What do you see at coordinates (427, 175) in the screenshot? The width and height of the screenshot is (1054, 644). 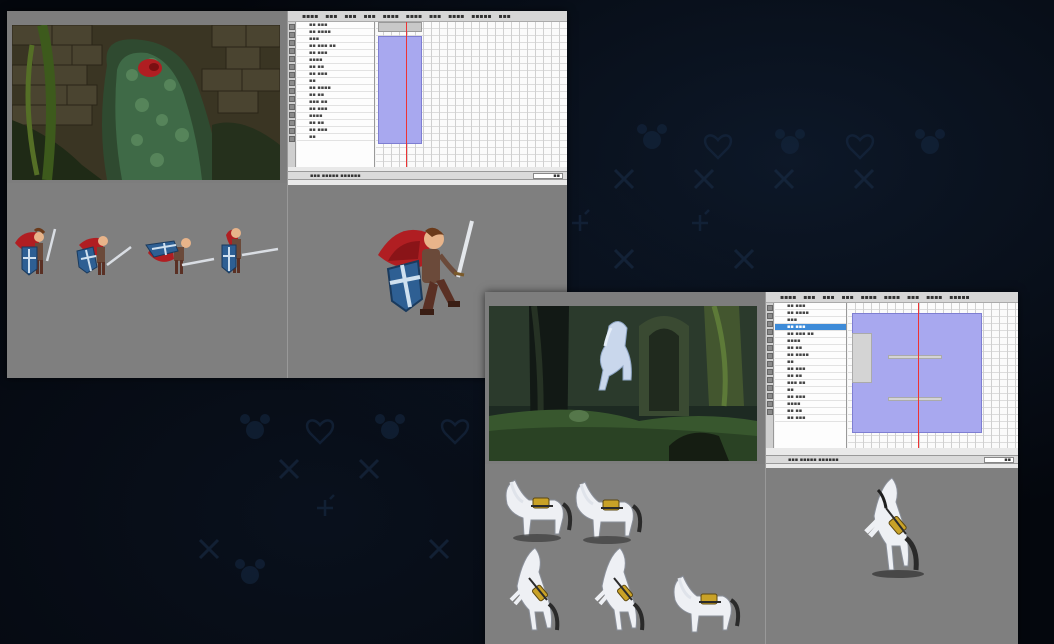 I see `stage-toolbar: ▪▪▪ ▪▪▪▪▪ ▪▪▪▪▪▪ ▪▪` at bounding box center [427, 175].